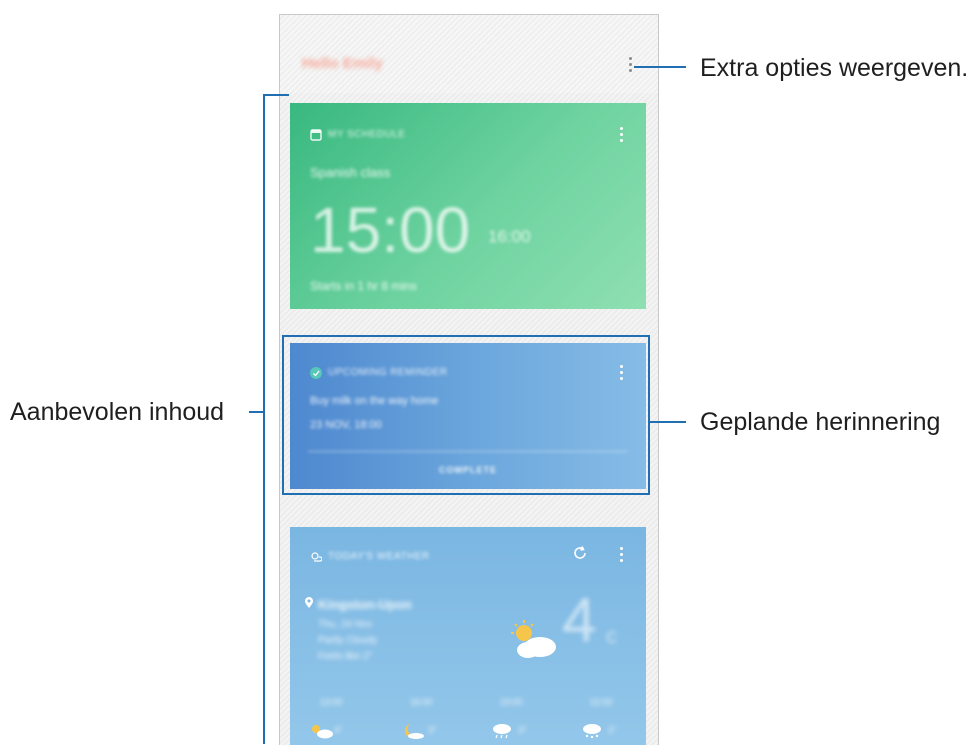 This screenshot has height=745, width=973. Describe the element at coordinates (367, 134) in the screenshot. I see `card-category: MY SCHEDULE` at that location.